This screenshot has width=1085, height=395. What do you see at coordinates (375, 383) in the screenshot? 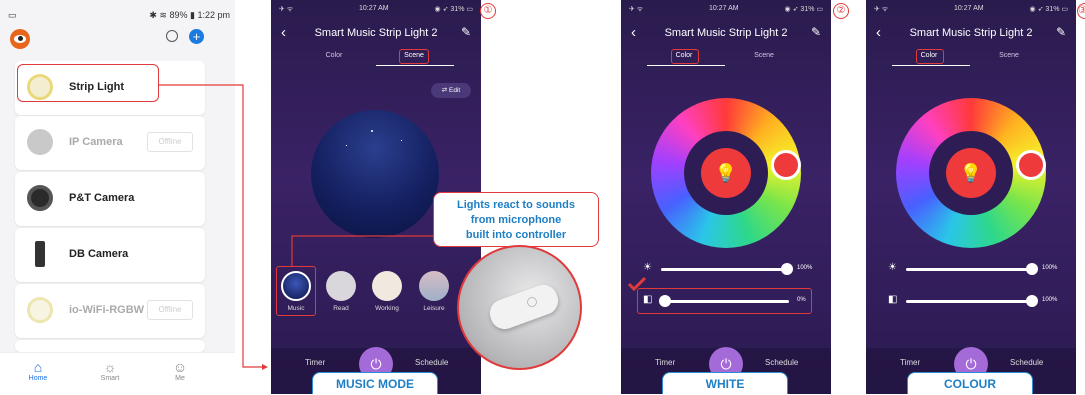
I see `caption-music-mode: MUSIC MODE` at bounding box center [375, 383].